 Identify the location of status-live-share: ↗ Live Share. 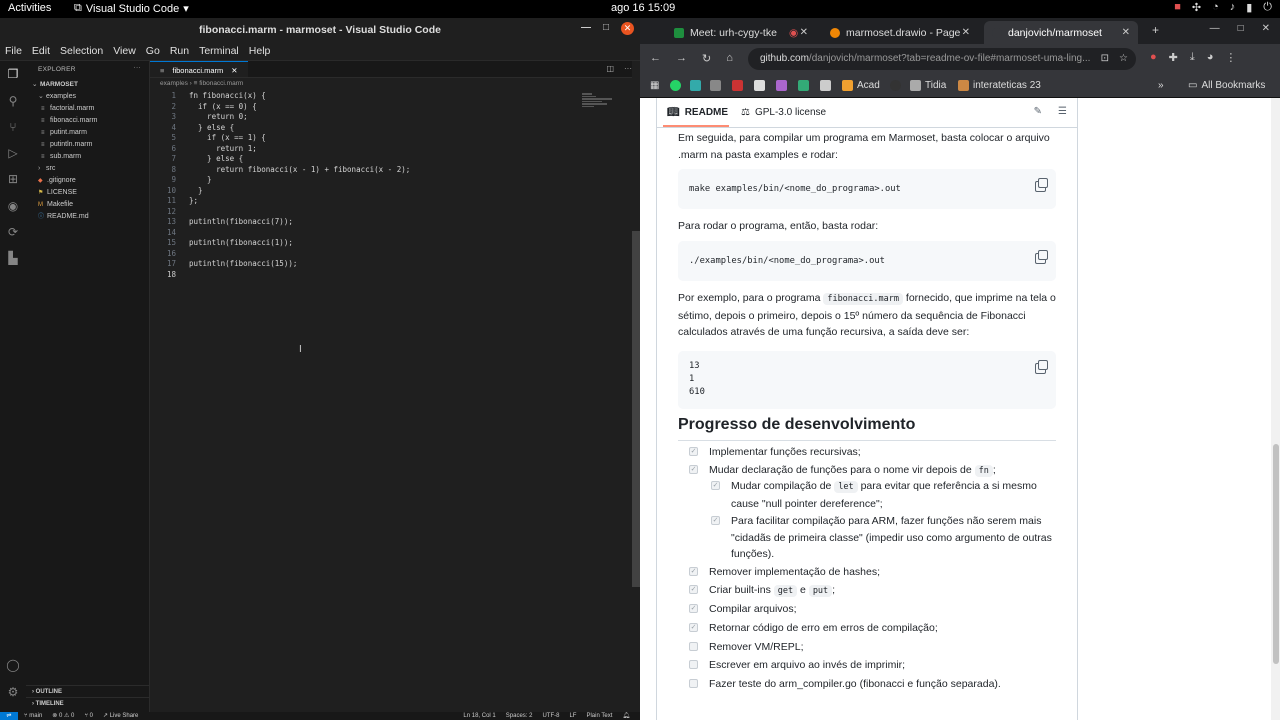
(120, 716).